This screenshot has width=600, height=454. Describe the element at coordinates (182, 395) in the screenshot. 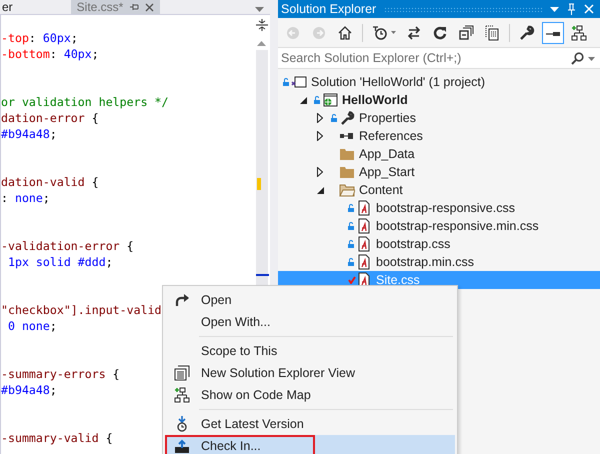

I see `code-map-icon` at that location.